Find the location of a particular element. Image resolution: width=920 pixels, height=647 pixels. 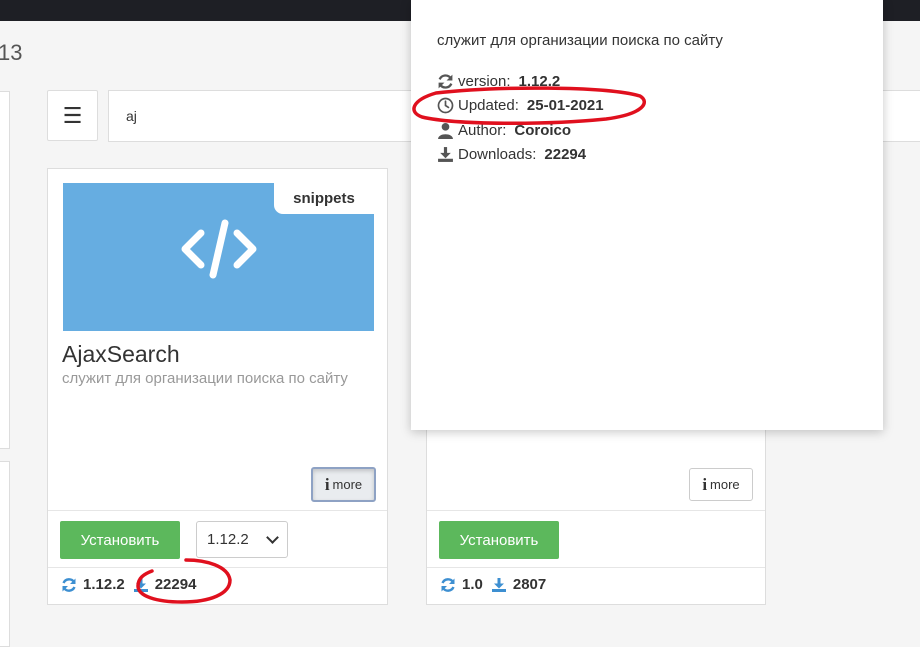

popover-updated-row: Updated: 25-01-2021 is located at coordinates (520, 105).